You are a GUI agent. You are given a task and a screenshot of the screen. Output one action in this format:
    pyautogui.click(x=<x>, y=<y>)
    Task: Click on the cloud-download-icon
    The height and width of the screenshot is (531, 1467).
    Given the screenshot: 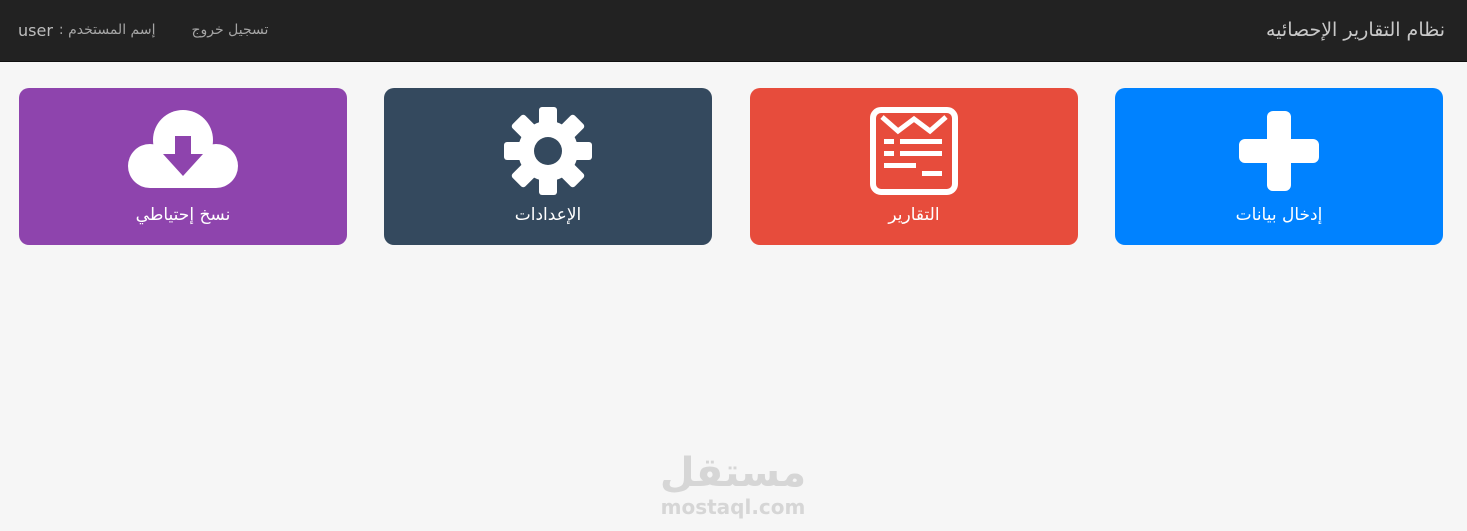 What is the action you would take?
    pyautogui.click(x=183, y=151)
    